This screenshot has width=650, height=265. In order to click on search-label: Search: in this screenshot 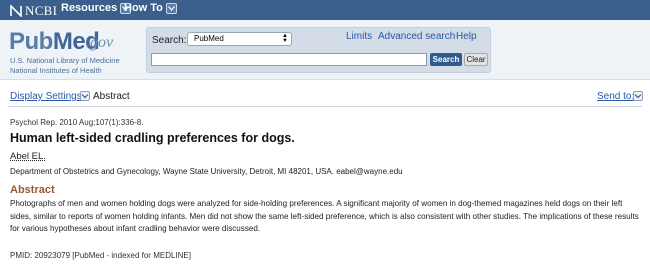, I will do `click(169, 40)`.